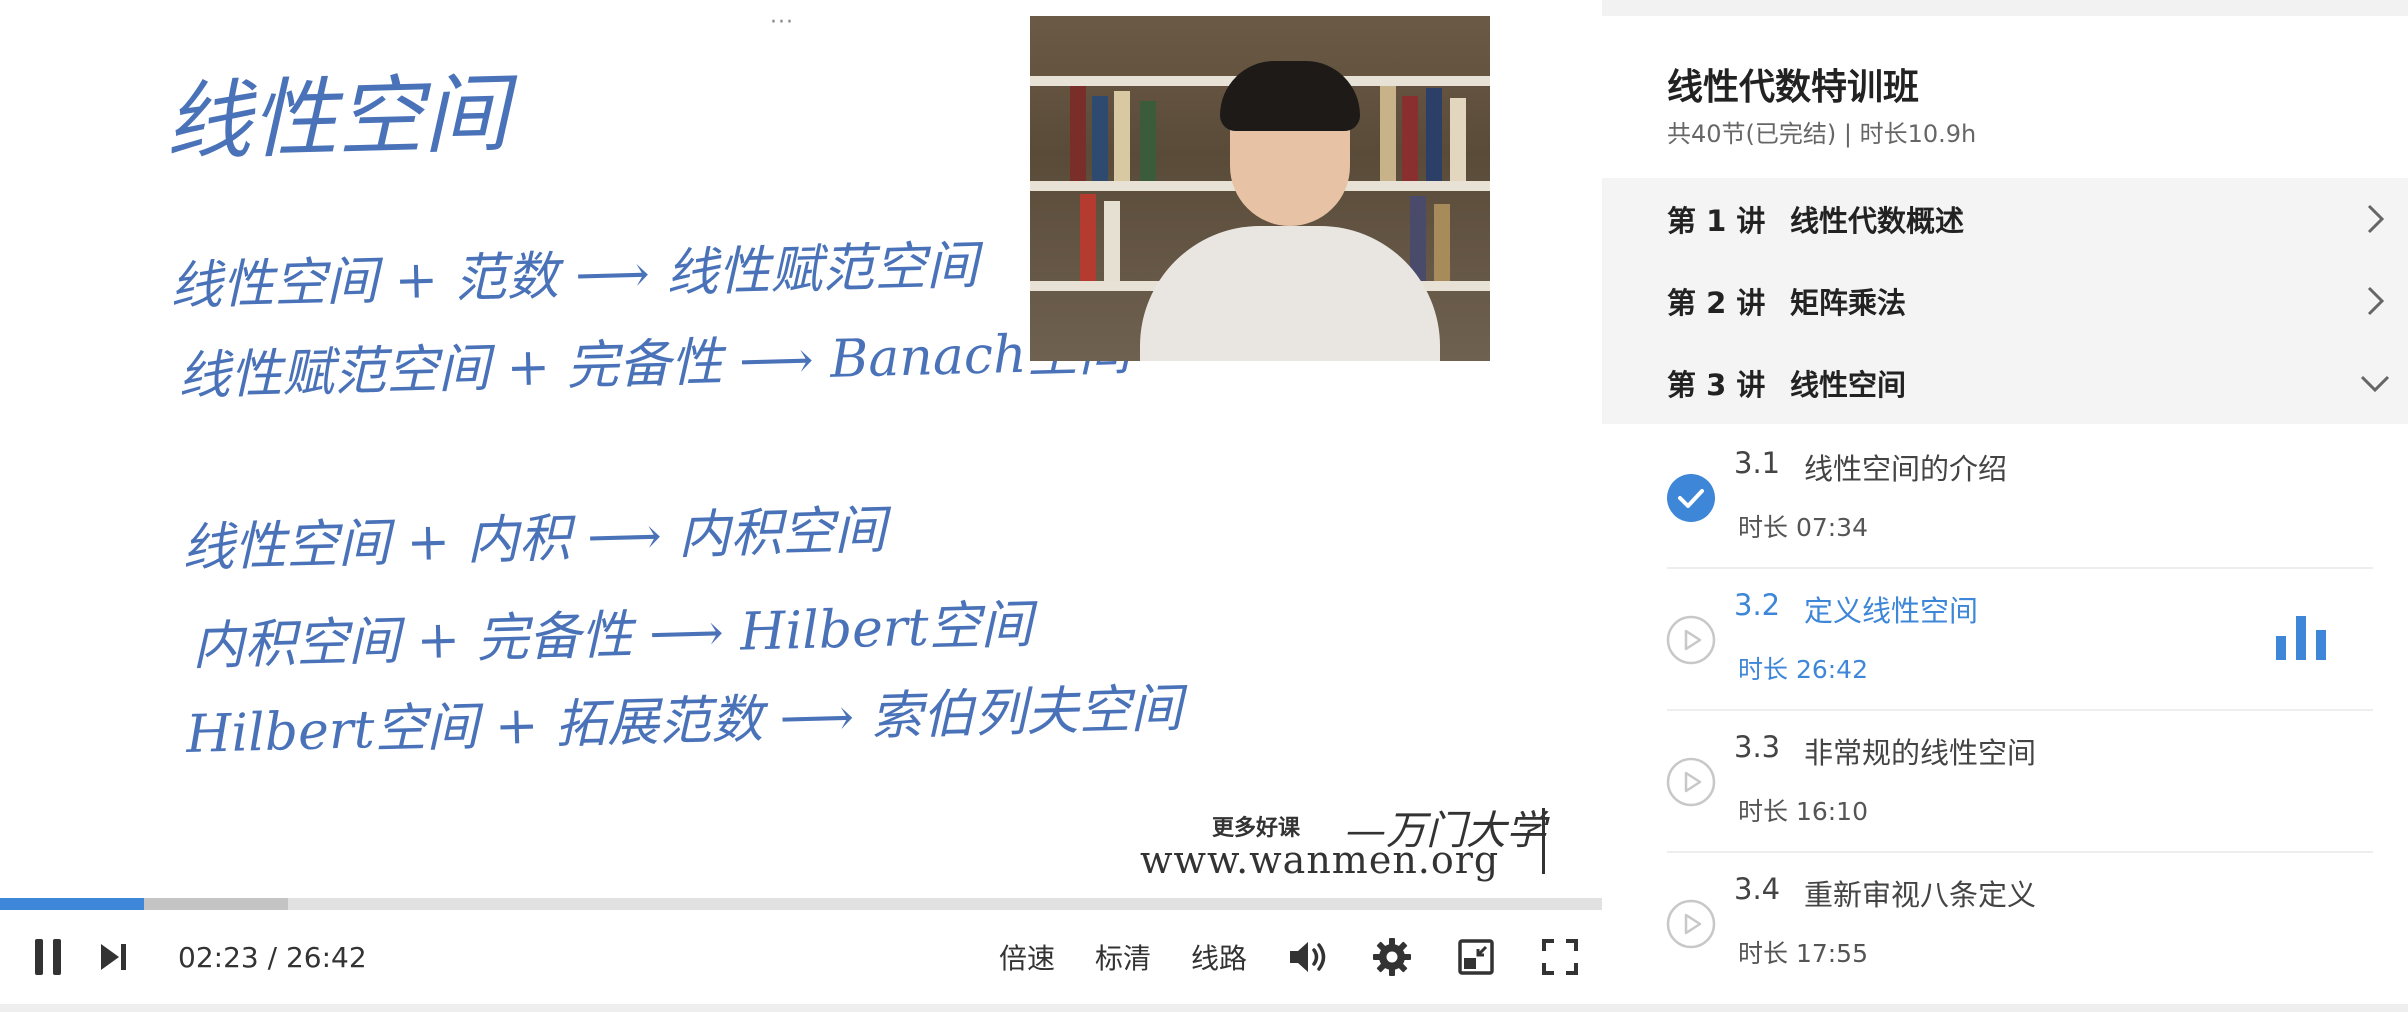 The height and width of the screenshot is (1012, 2408). What do you see at coordinates (1757, 747) in the screenshot?
I see `lesson-number: 3.3` at bounding box center [1757, 747].